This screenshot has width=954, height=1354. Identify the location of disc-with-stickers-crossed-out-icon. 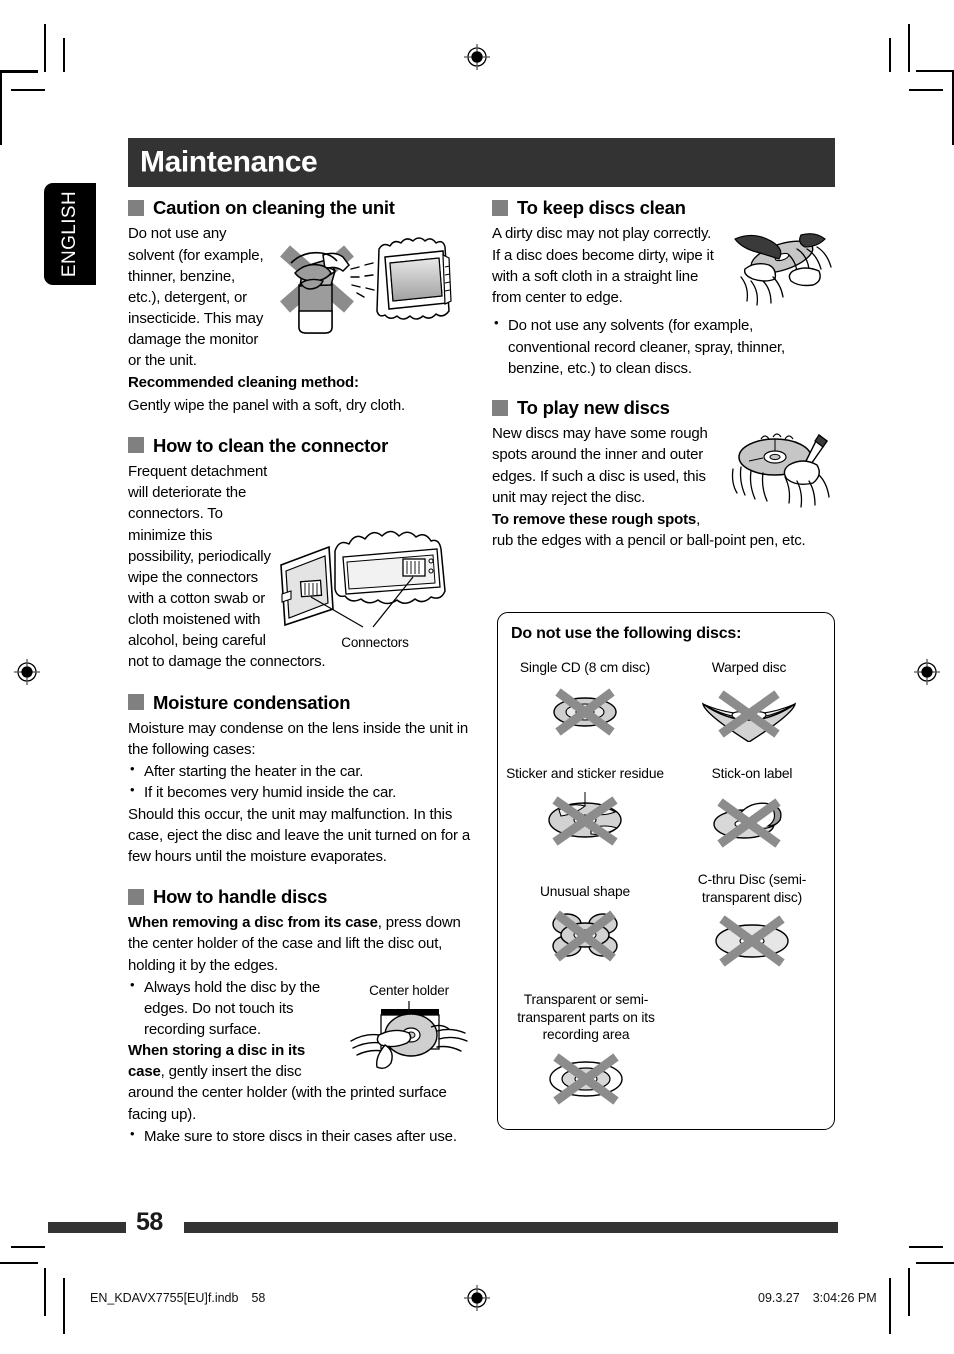
(585, 819).